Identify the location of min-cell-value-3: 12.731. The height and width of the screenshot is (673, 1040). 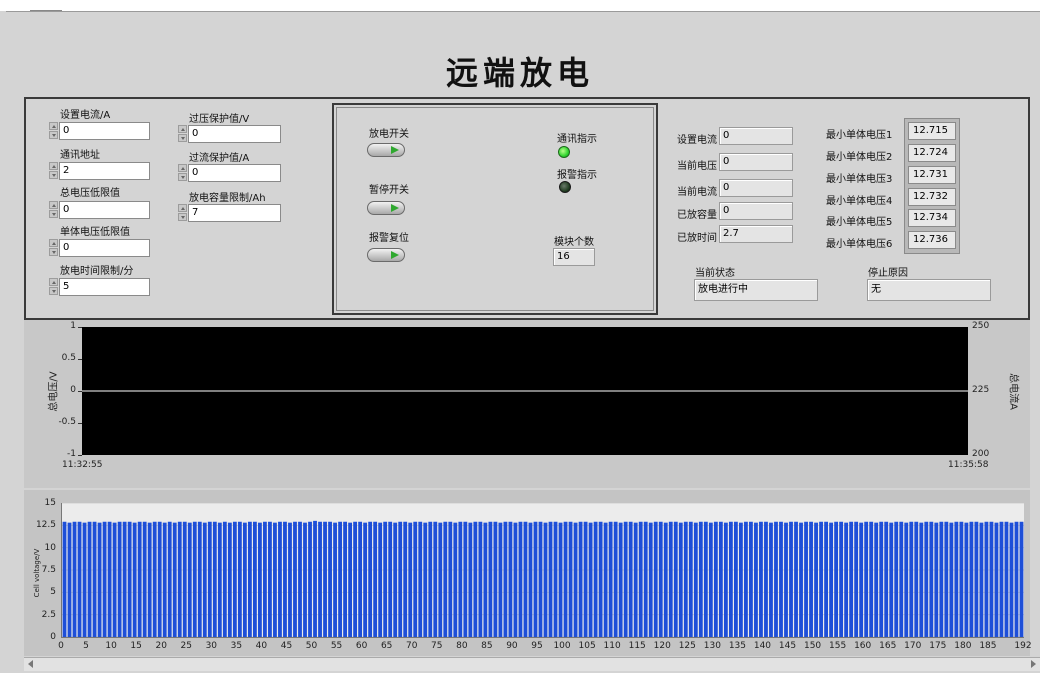
(932, 175).